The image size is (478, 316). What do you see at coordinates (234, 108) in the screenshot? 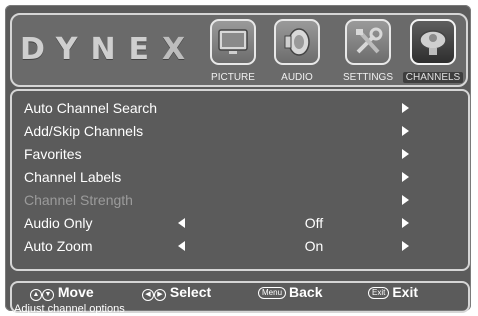
I see `menu-item-auto-channel-search: Auto Channel Search` at bounding box center [234, 108].